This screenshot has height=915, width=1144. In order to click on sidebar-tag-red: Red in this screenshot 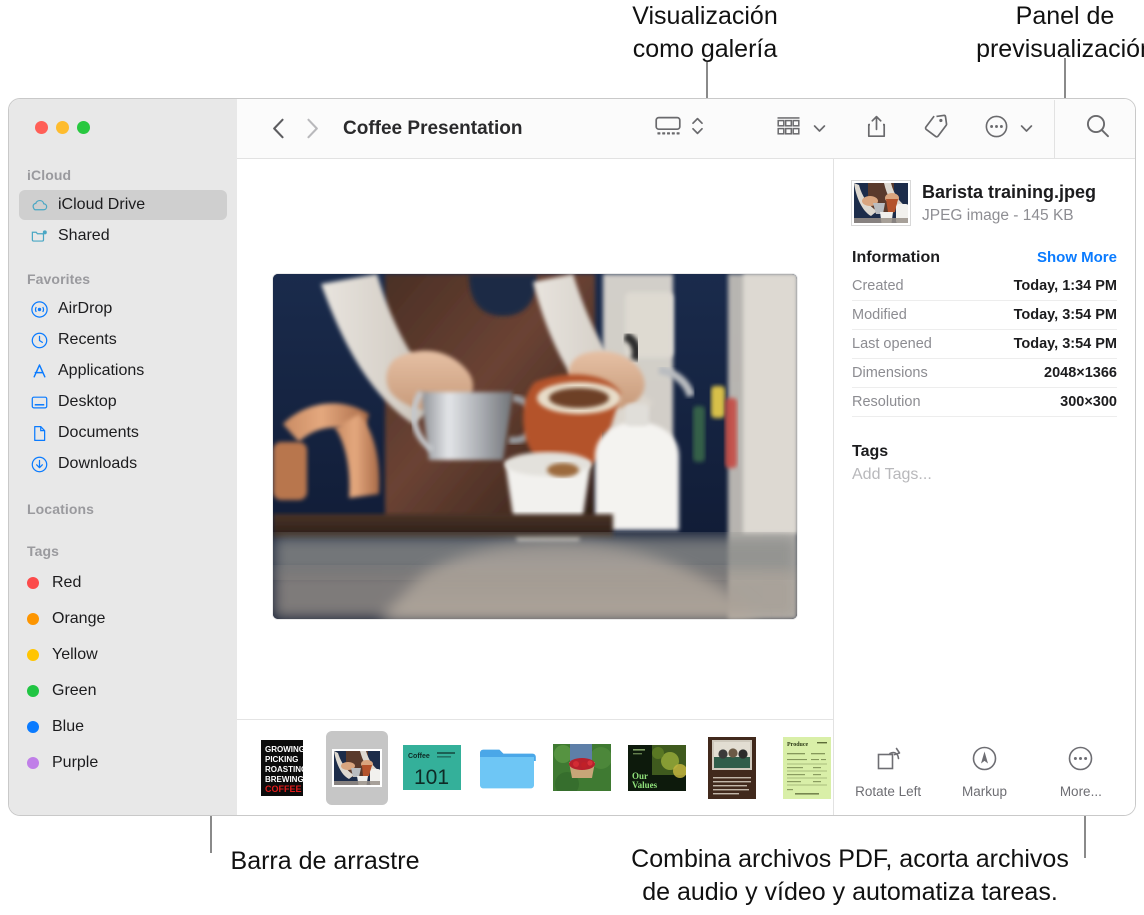, I will do `click(123, 583)`.